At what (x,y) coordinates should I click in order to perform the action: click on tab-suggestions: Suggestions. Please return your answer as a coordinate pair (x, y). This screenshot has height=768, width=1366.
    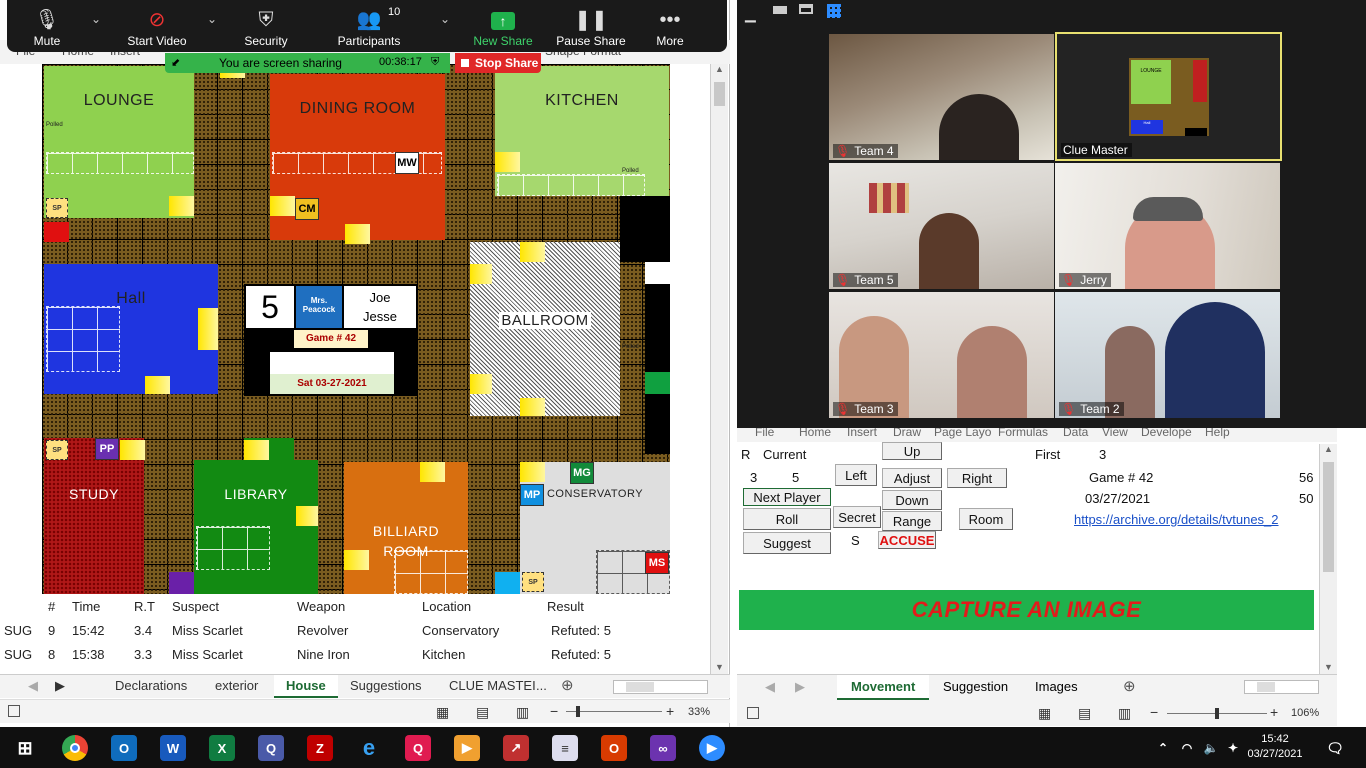
    Looking at the image, I should click on (386, 685).